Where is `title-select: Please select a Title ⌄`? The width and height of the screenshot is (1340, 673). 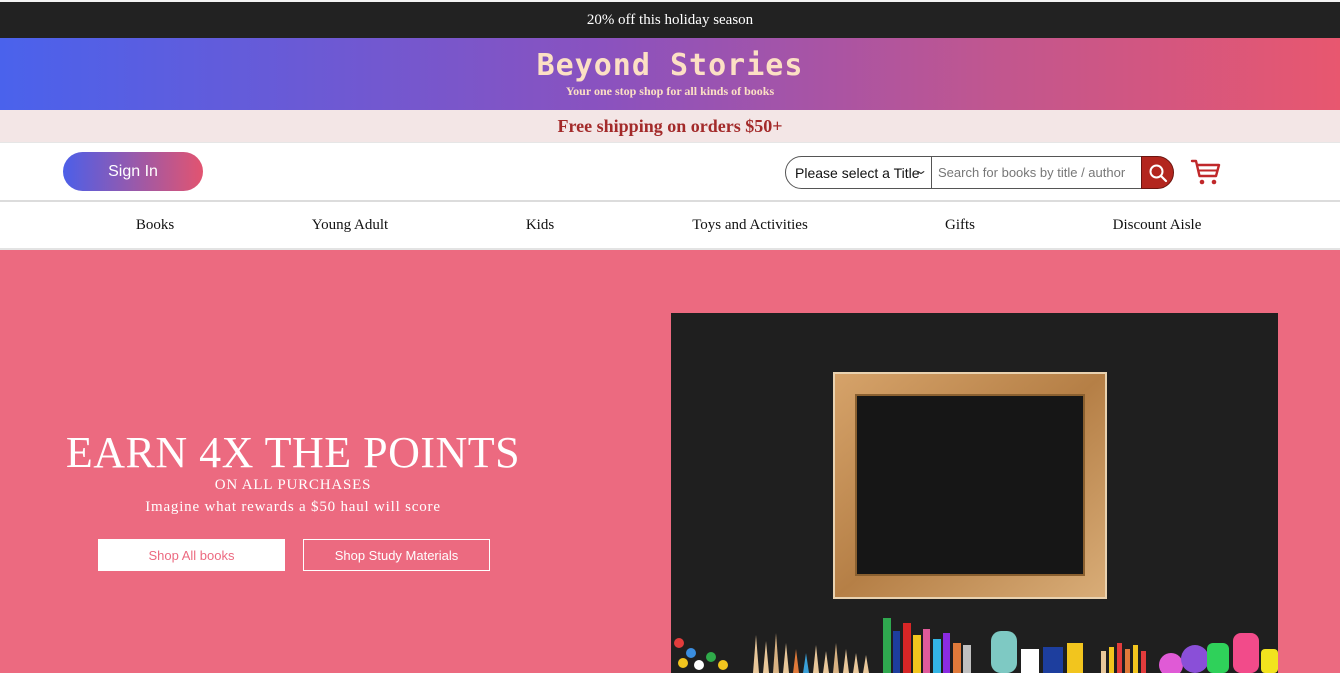
title-select: Please select a Title ⌄ is located at coordinates (858, 172).